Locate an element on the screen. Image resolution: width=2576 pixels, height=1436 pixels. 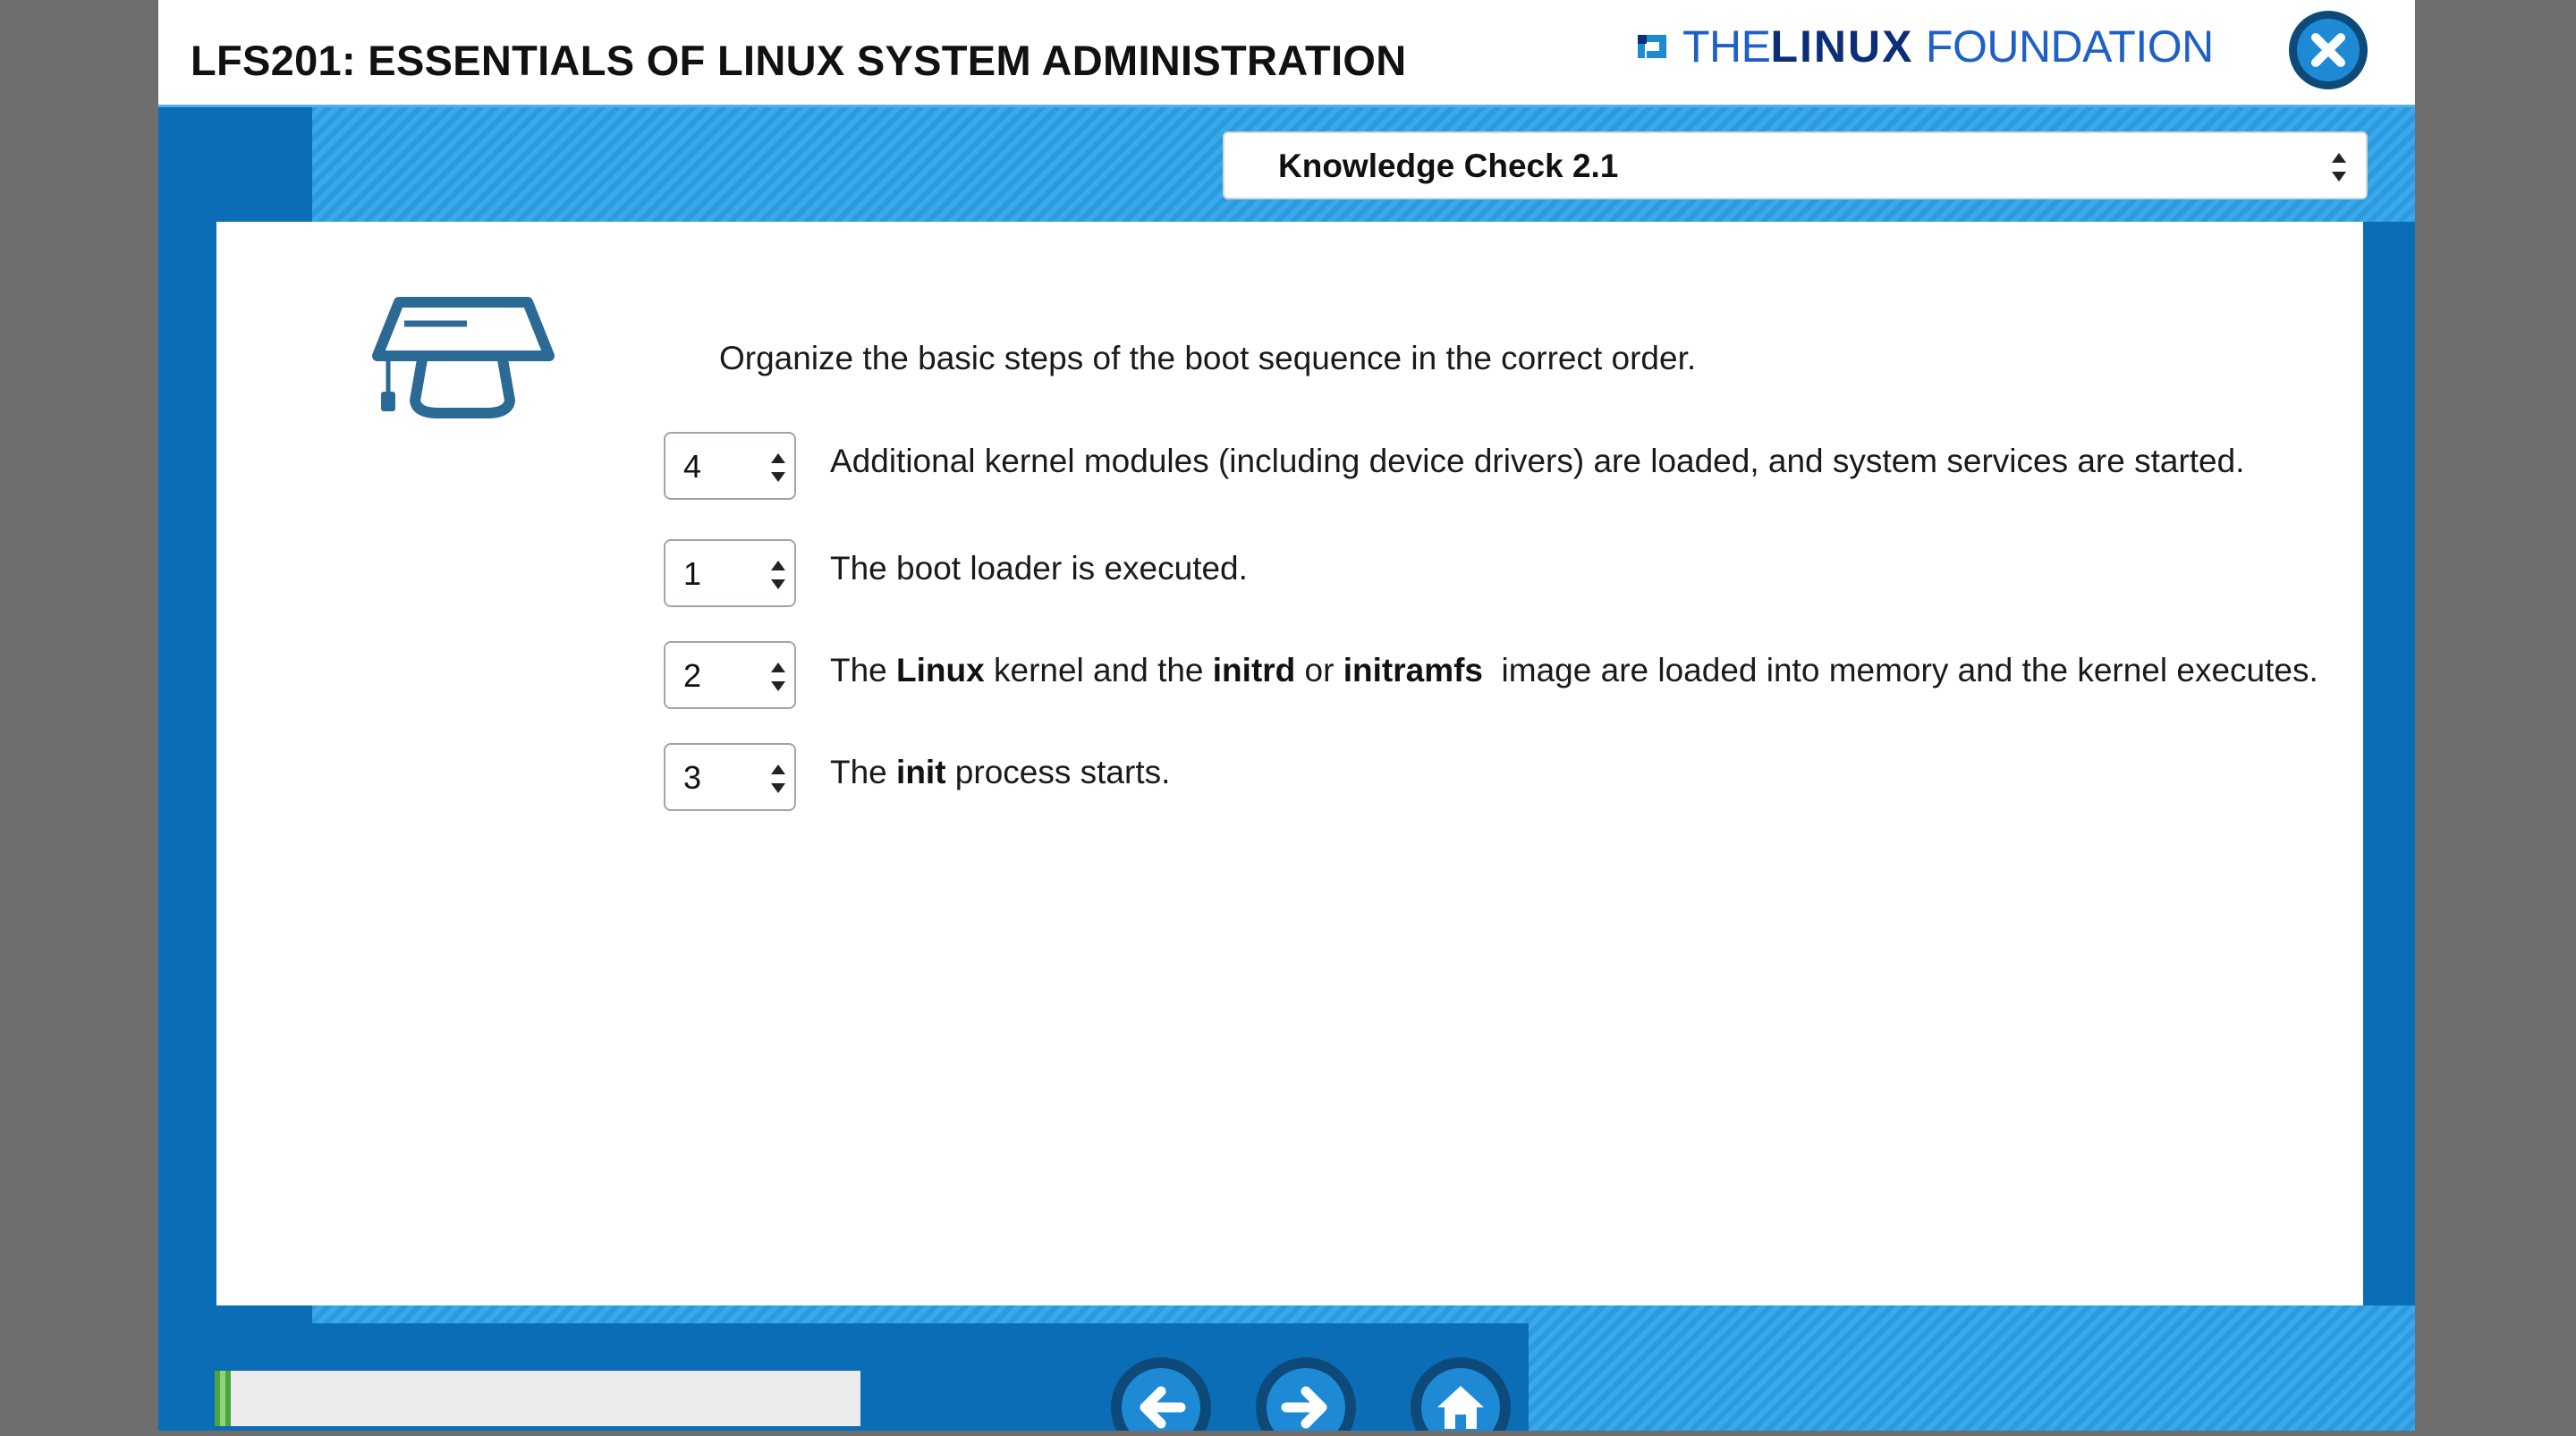
step-text: The init process starts. is located at coordinates (1000, 772).